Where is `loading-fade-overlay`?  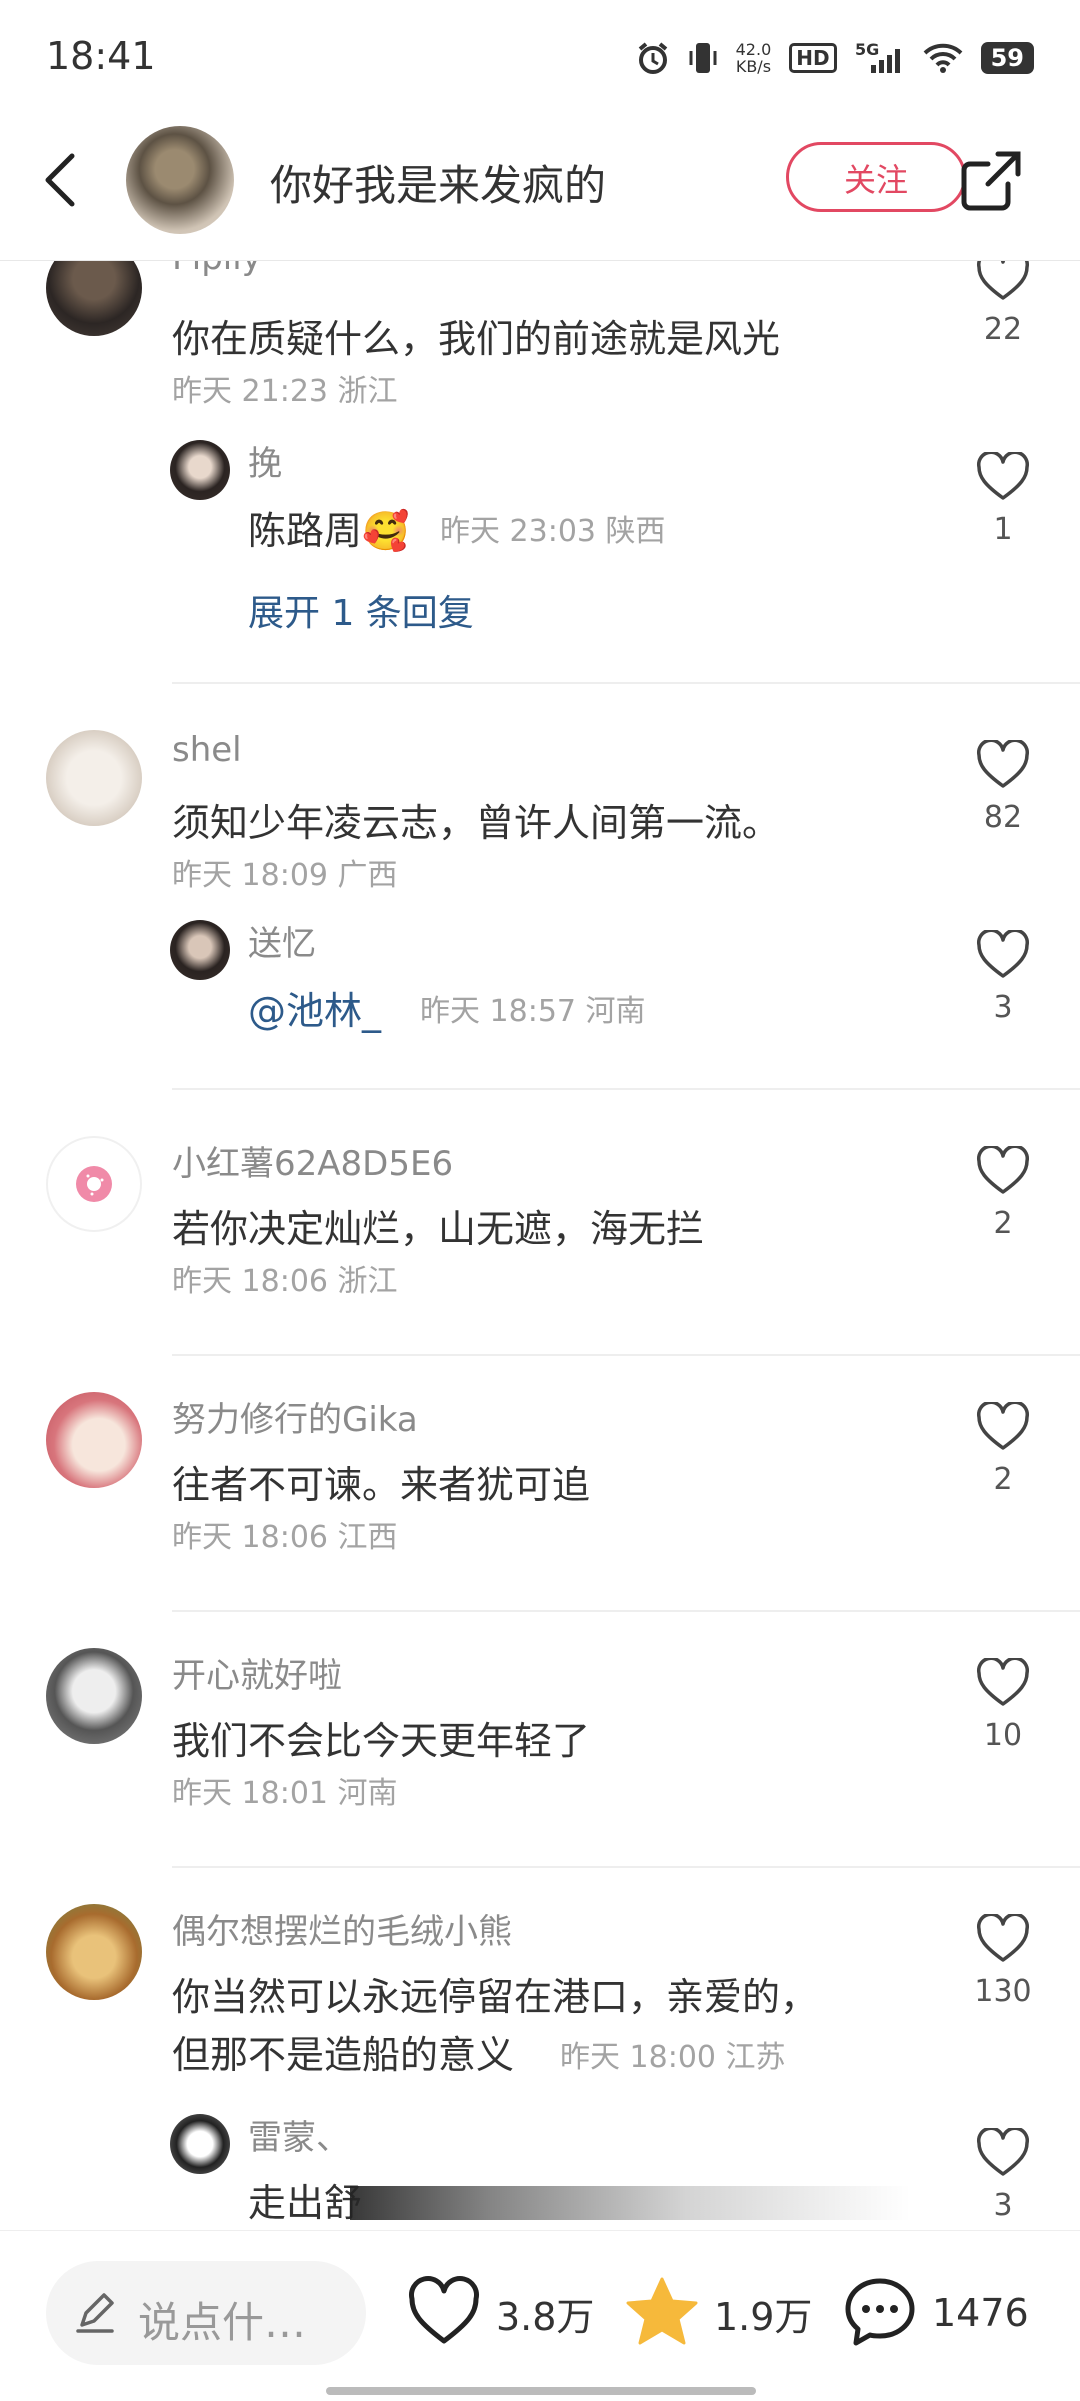 loading-fade-overlay is located at coordinates (630, 2203).